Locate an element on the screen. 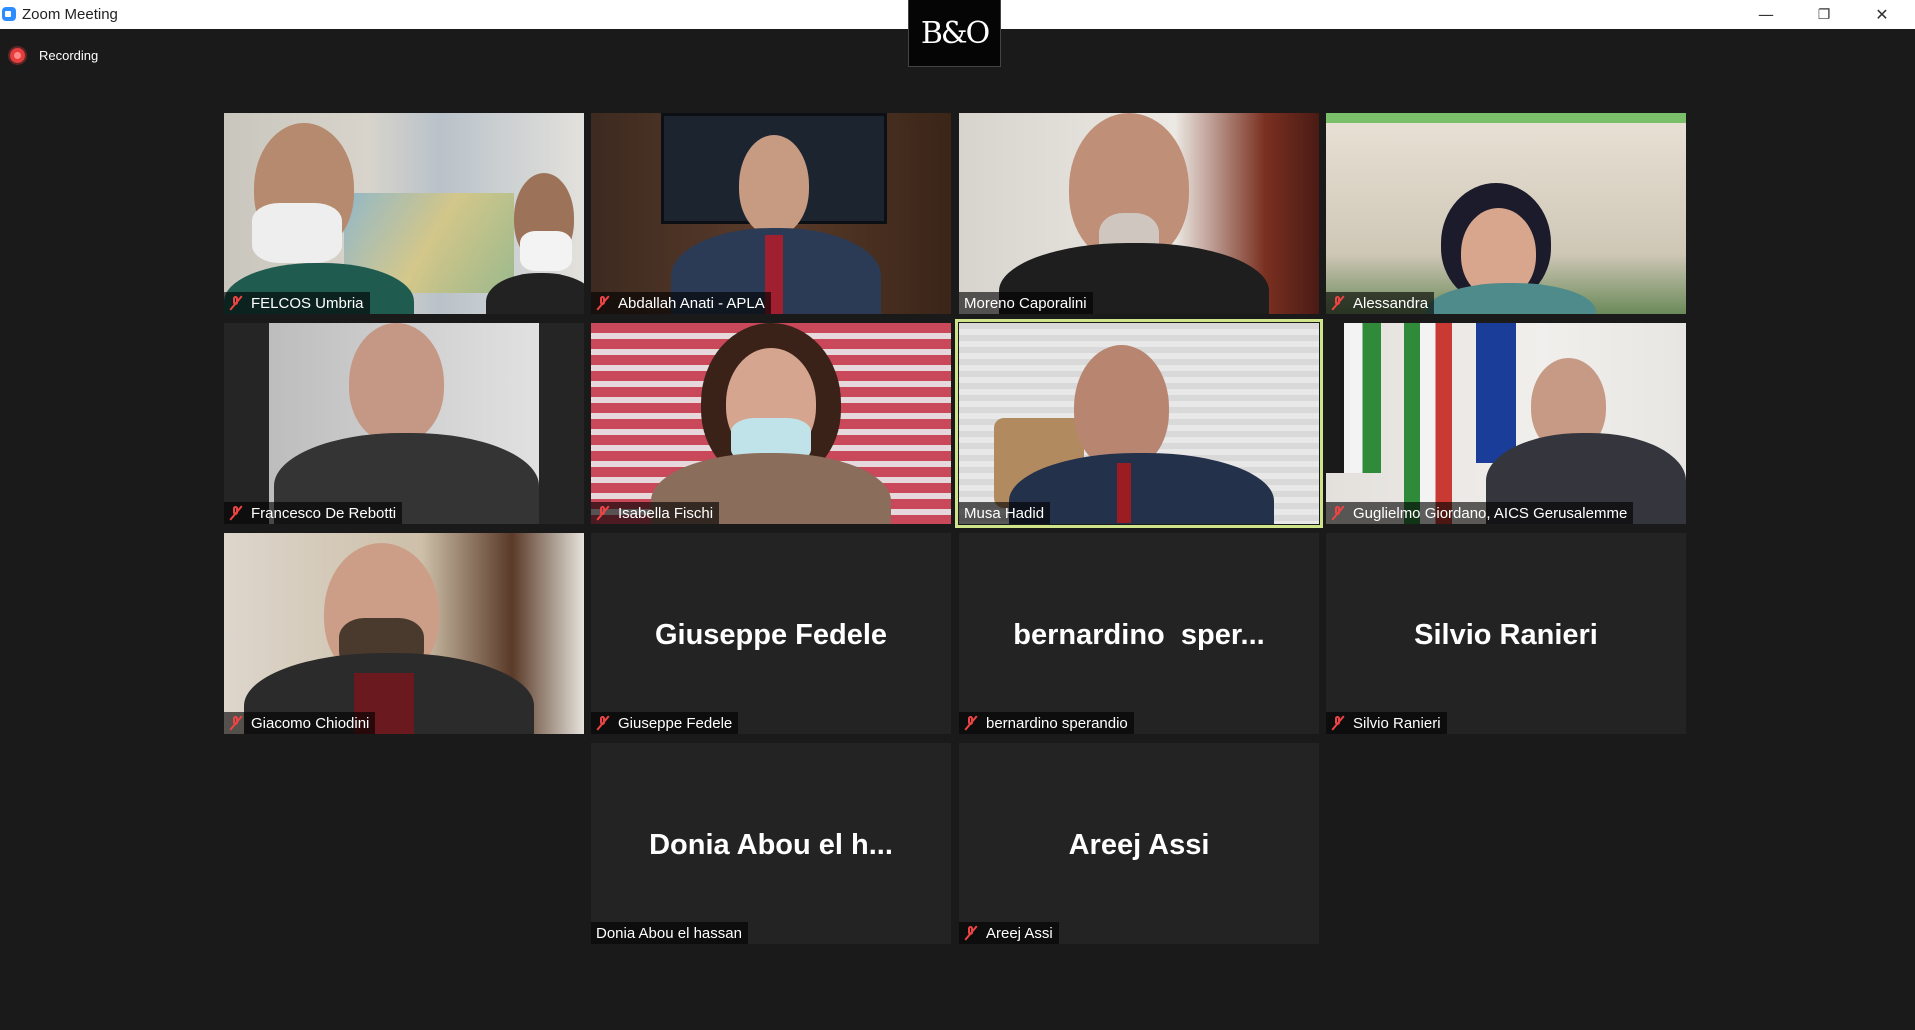 This screenshot has width=1915, height=1030. participant-tile: Donia Abou el h... Donia Abou el hassan is located at coordinates (771, 843).